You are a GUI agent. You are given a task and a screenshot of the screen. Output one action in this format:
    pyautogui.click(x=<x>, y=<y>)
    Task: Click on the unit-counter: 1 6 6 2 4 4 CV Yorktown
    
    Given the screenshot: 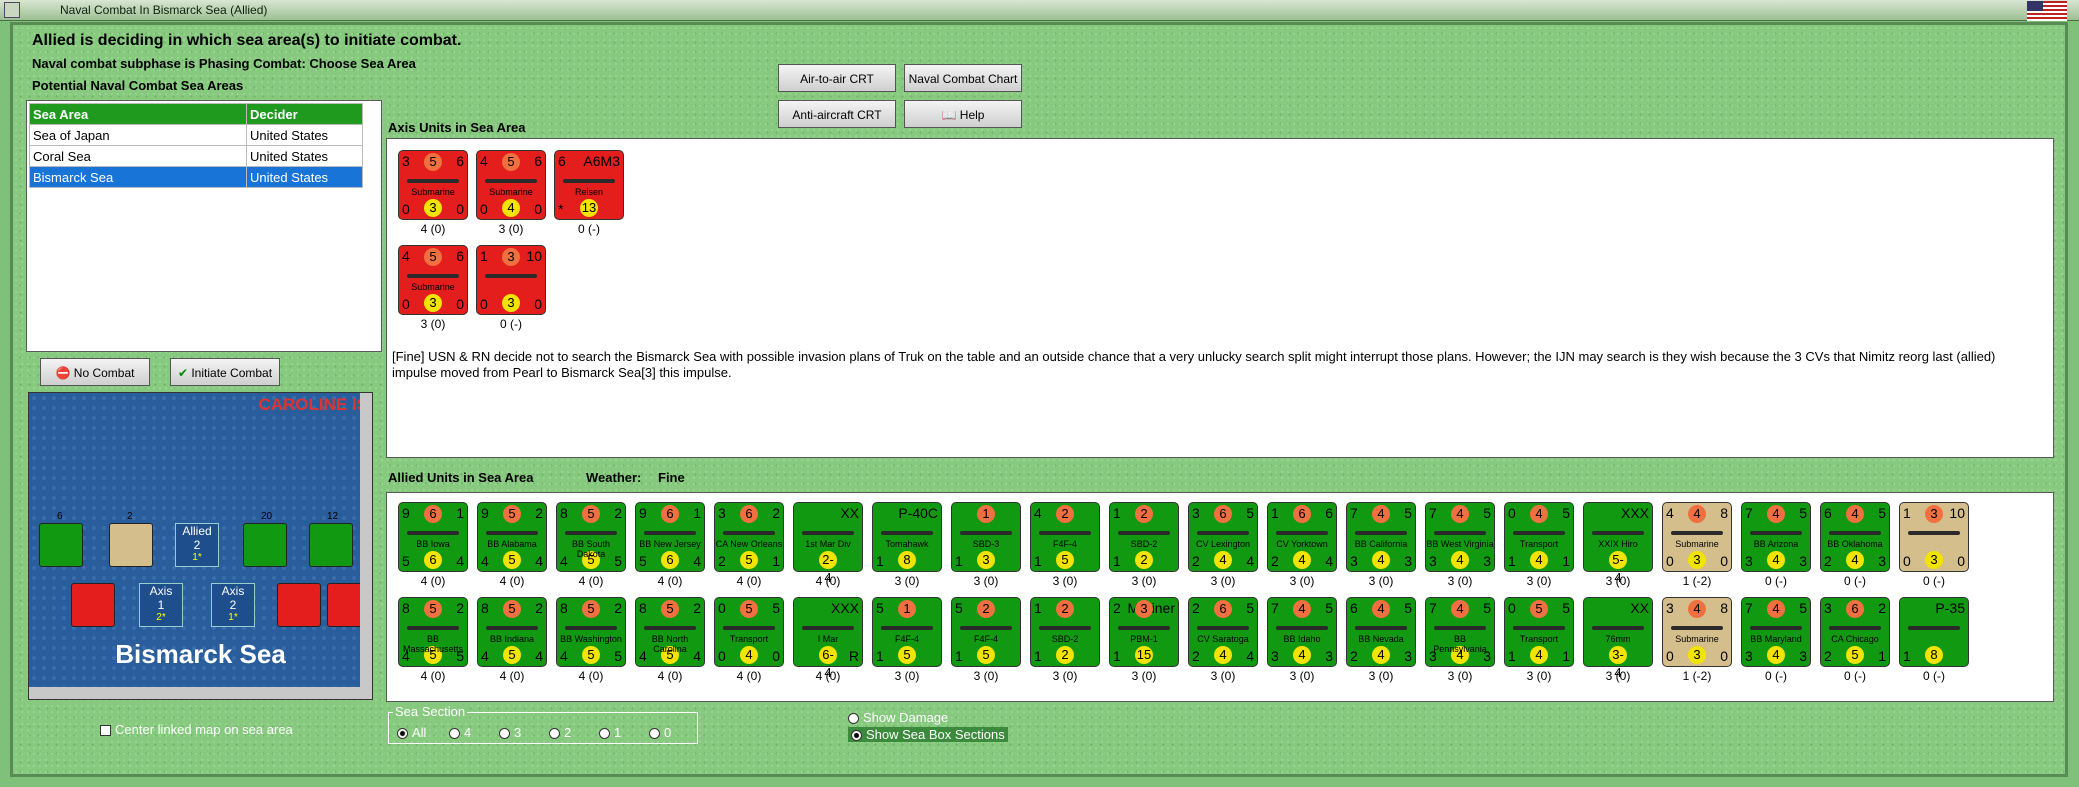 What is the action you would take?
    pyautogui.click(x=1302, y=537)
    